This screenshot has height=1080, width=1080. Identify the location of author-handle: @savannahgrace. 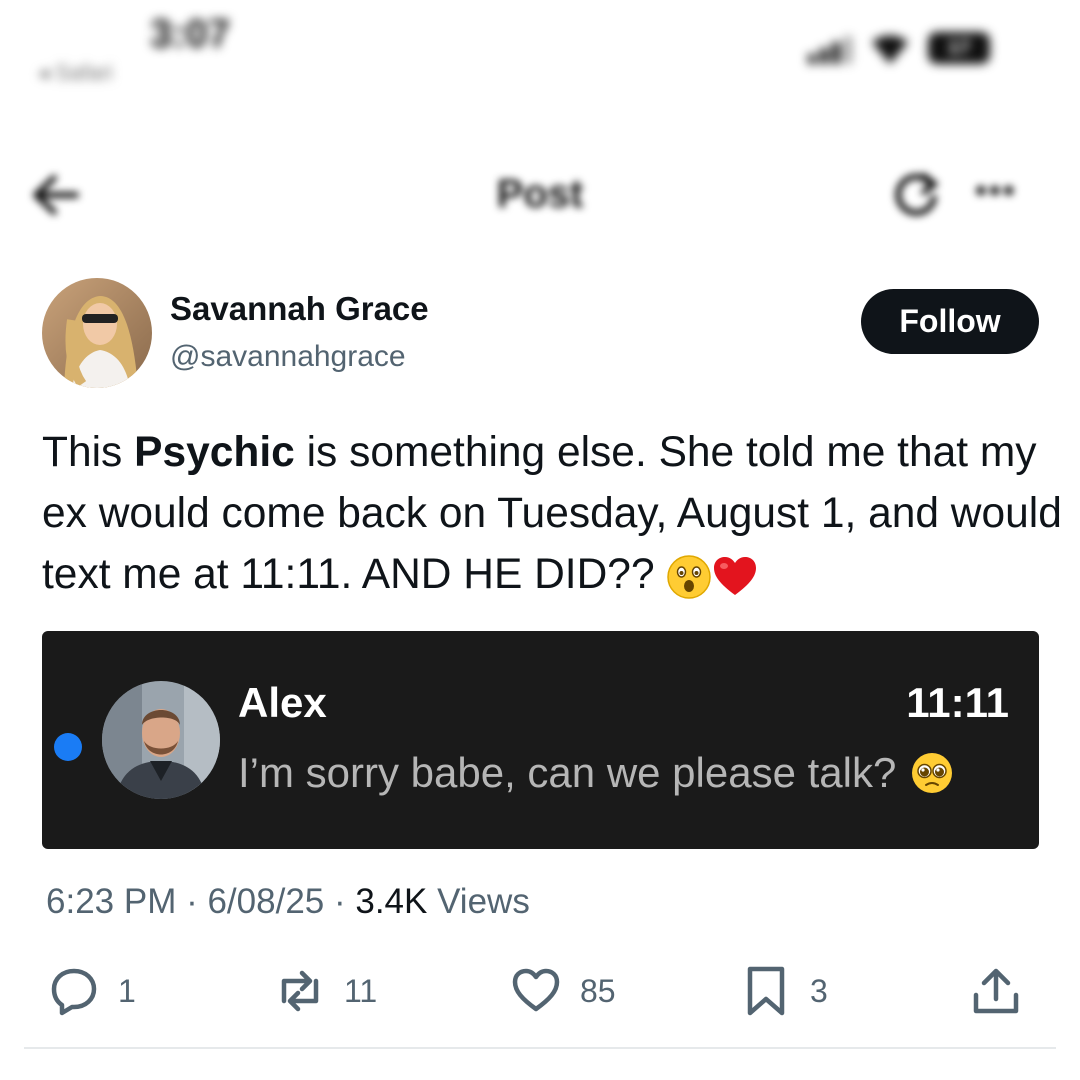
(288, 357).